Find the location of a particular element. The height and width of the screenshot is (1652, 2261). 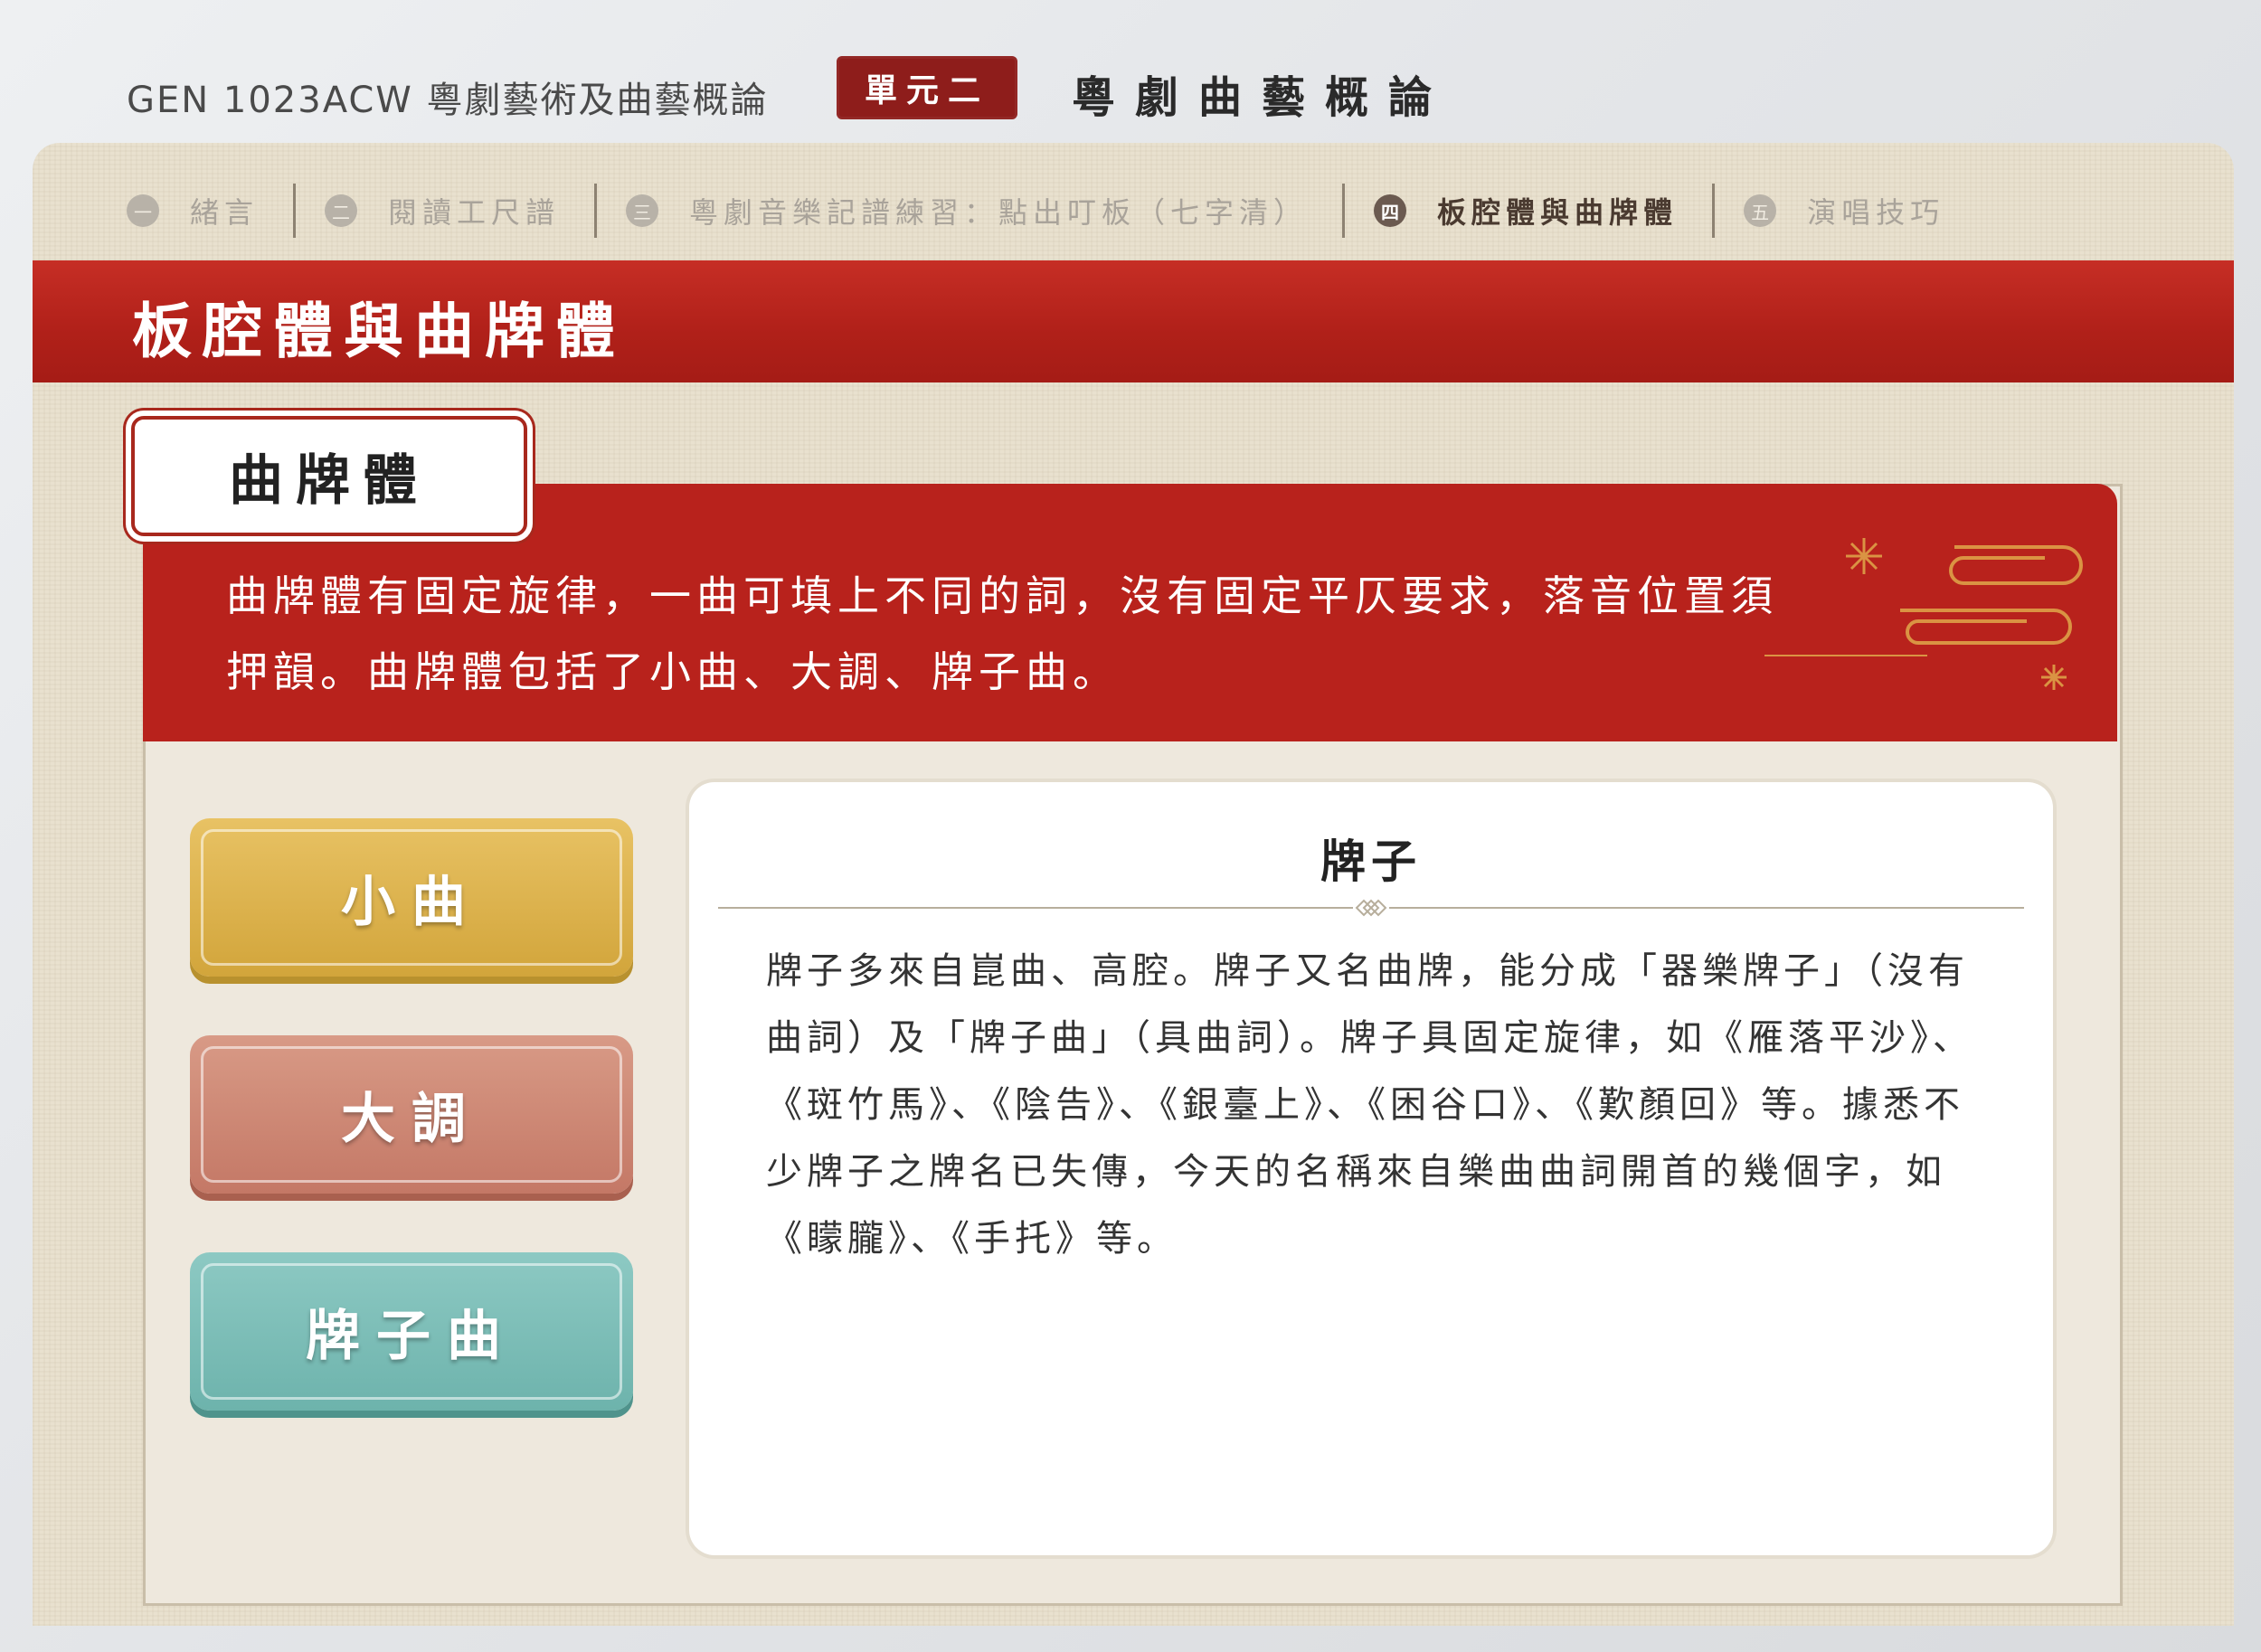

tab-singing-technique: 五 演唱技巧 is located at coordinates (1861, 210).